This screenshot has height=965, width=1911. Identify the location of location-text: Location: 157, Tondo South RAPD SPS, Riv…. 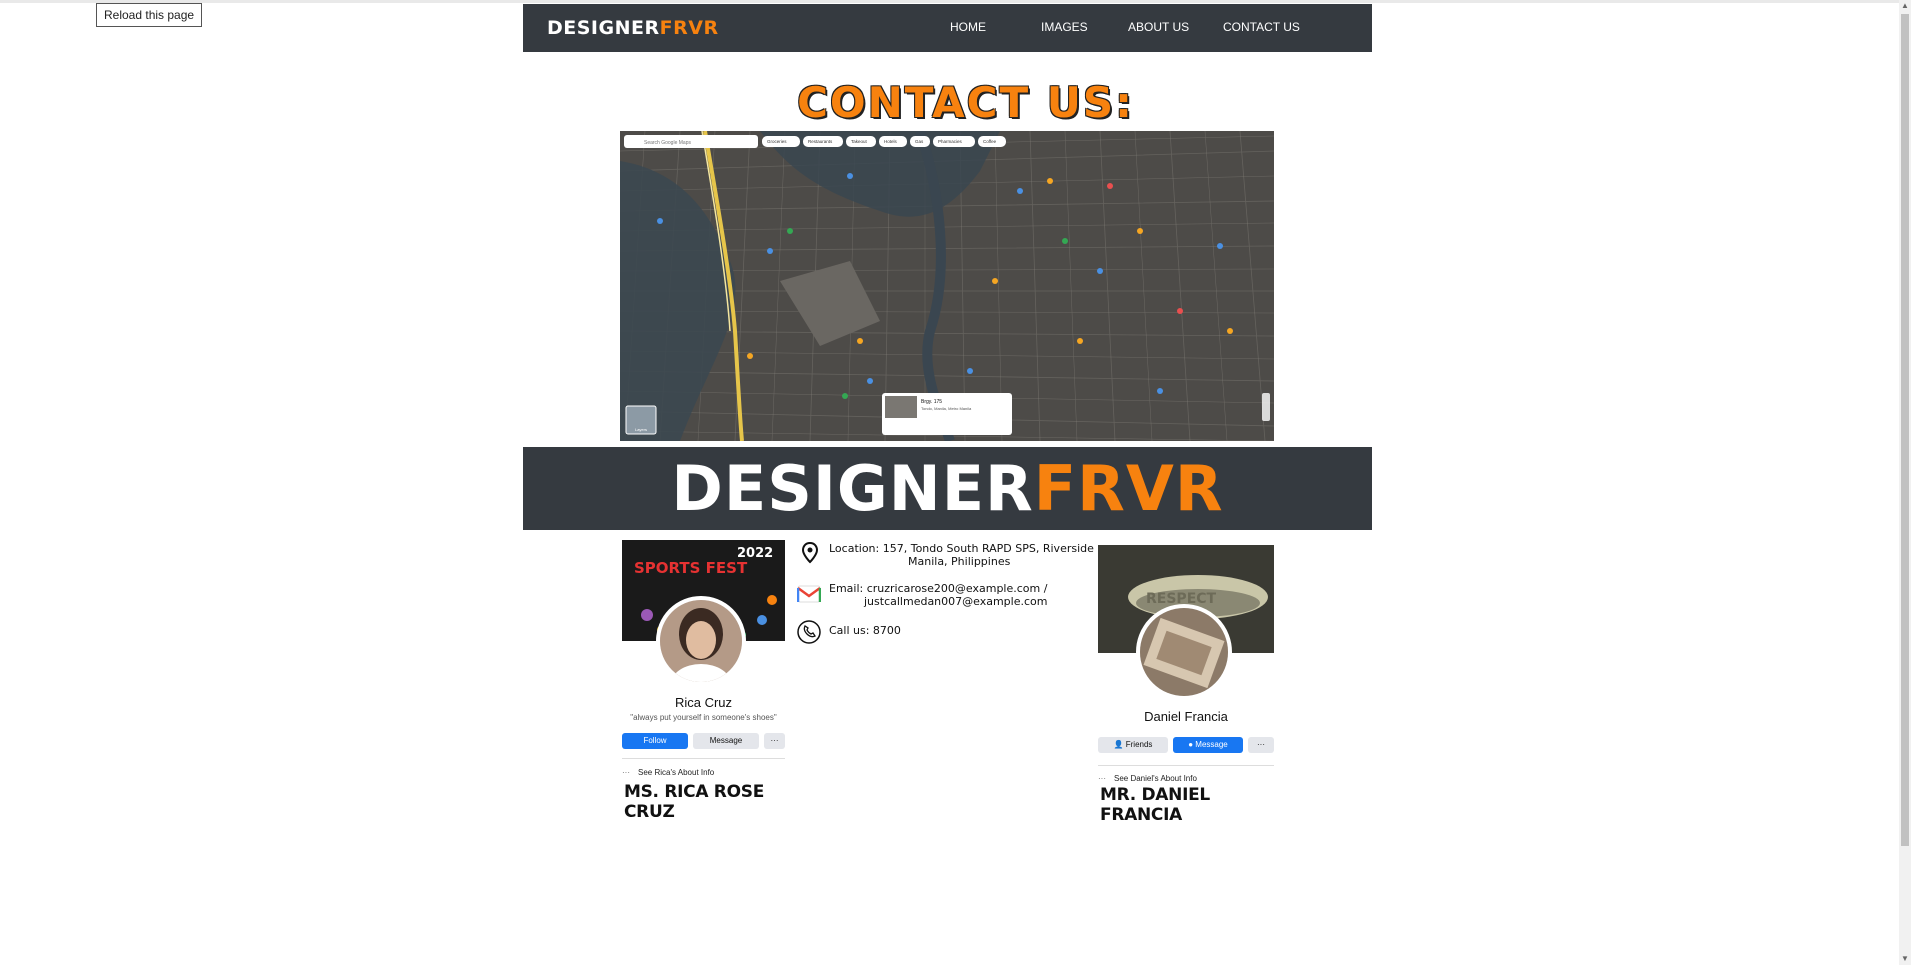
(961, 555).